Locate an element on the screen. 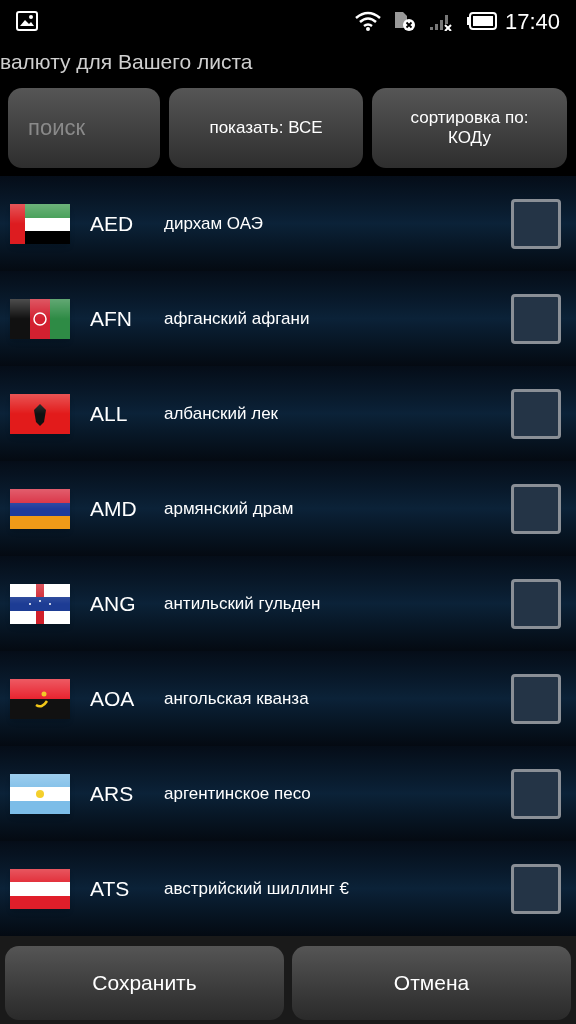 The height and width of the screenshot is (1024, 576). currency-name: армянский драм is located at coordinates (229, 508).